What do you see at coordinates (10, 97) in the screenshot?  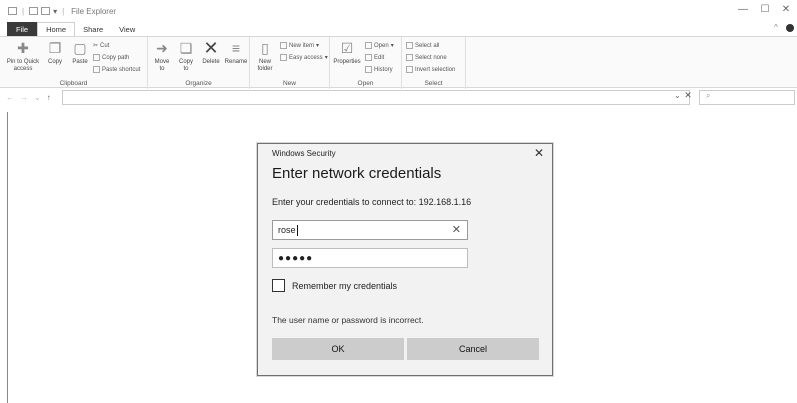 I see `back-arrow-icon: ←` at bounding box center [10, 97].